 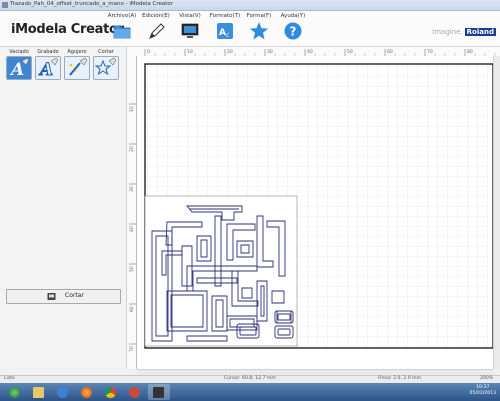 What do you see at coordinates (293, 16) in the screenshot?
I see `menu-label: Ayuda(Y)` at bounding box center [293, 16].